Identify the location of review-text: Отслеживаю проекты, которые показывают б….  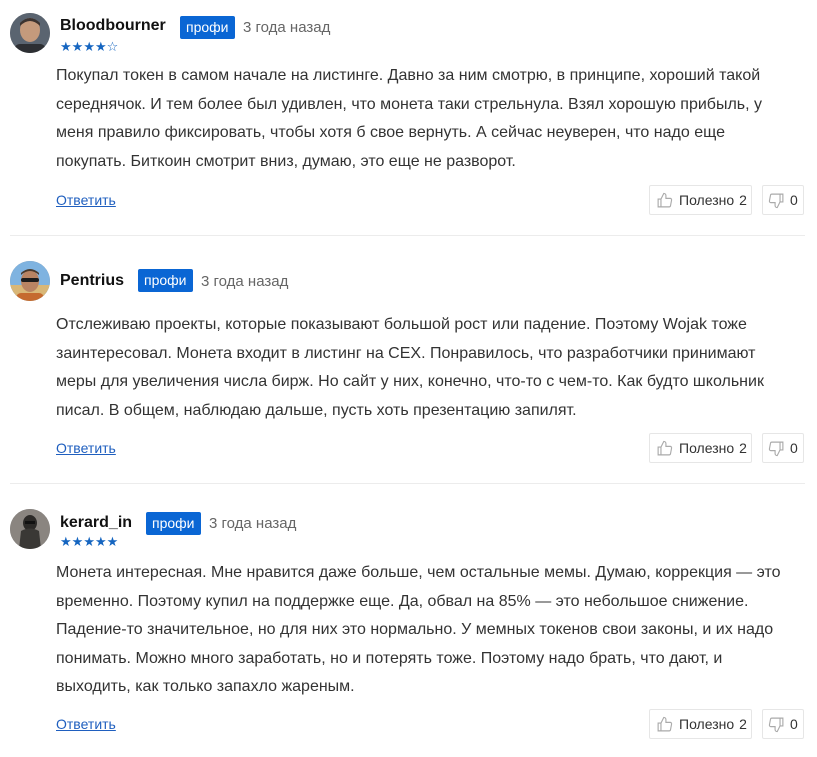
(410, 367).